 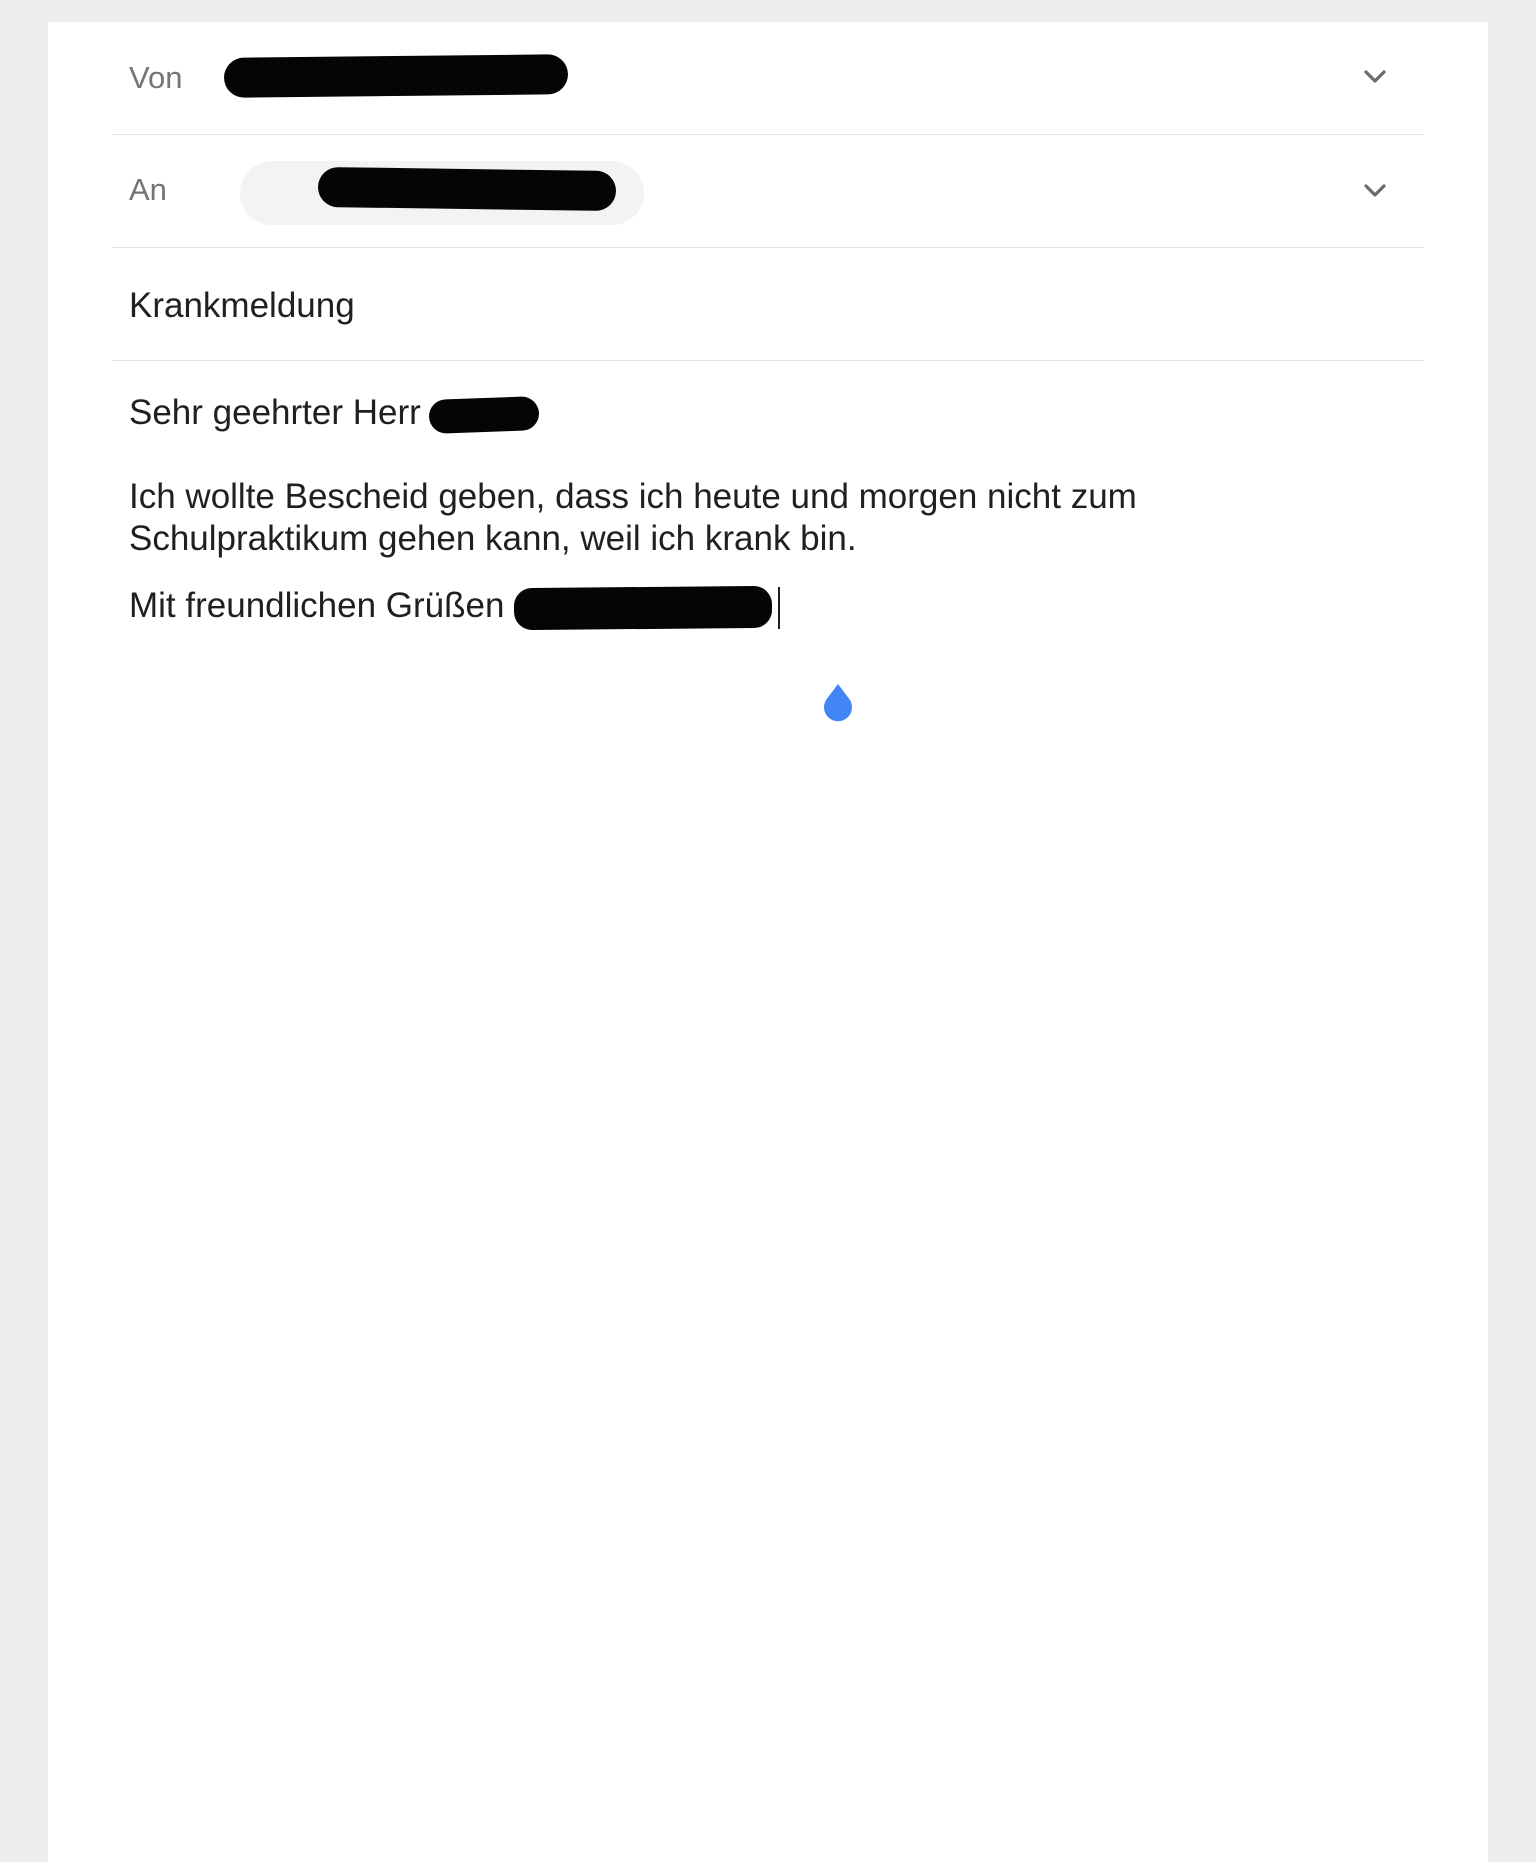 I want to click on name-redaction, so click(x=484, y=414).